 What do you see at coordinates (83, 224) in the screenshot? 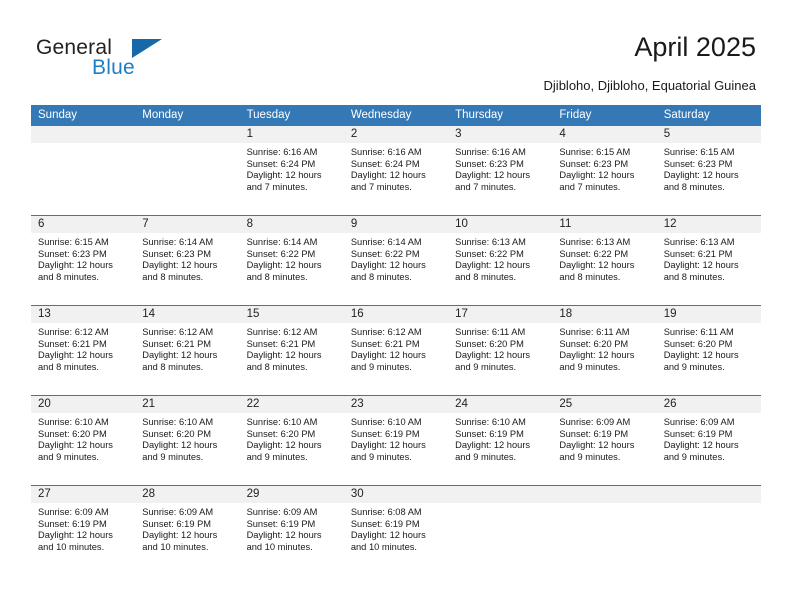
I see `day-number: 6` at bounding box center [83, 224].